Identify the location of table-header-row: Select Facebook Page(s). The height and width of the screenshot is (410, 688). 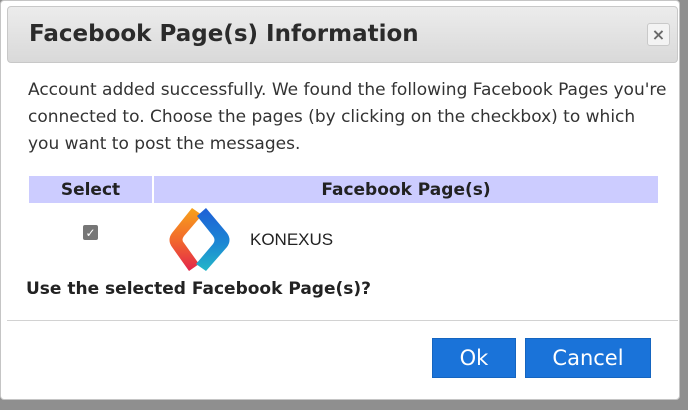
(343, 189).